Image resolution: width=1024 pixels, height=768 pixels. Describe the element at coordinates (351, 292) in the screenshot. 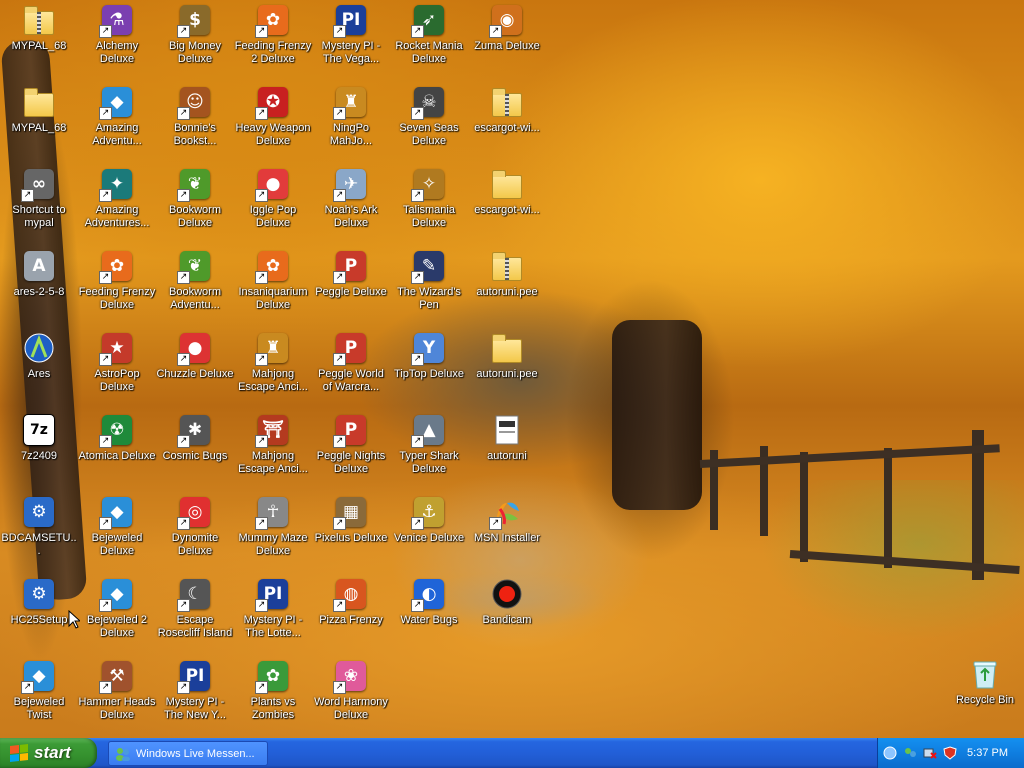

I see `desktop-icon-label: Peggle Deluxe` at that location.